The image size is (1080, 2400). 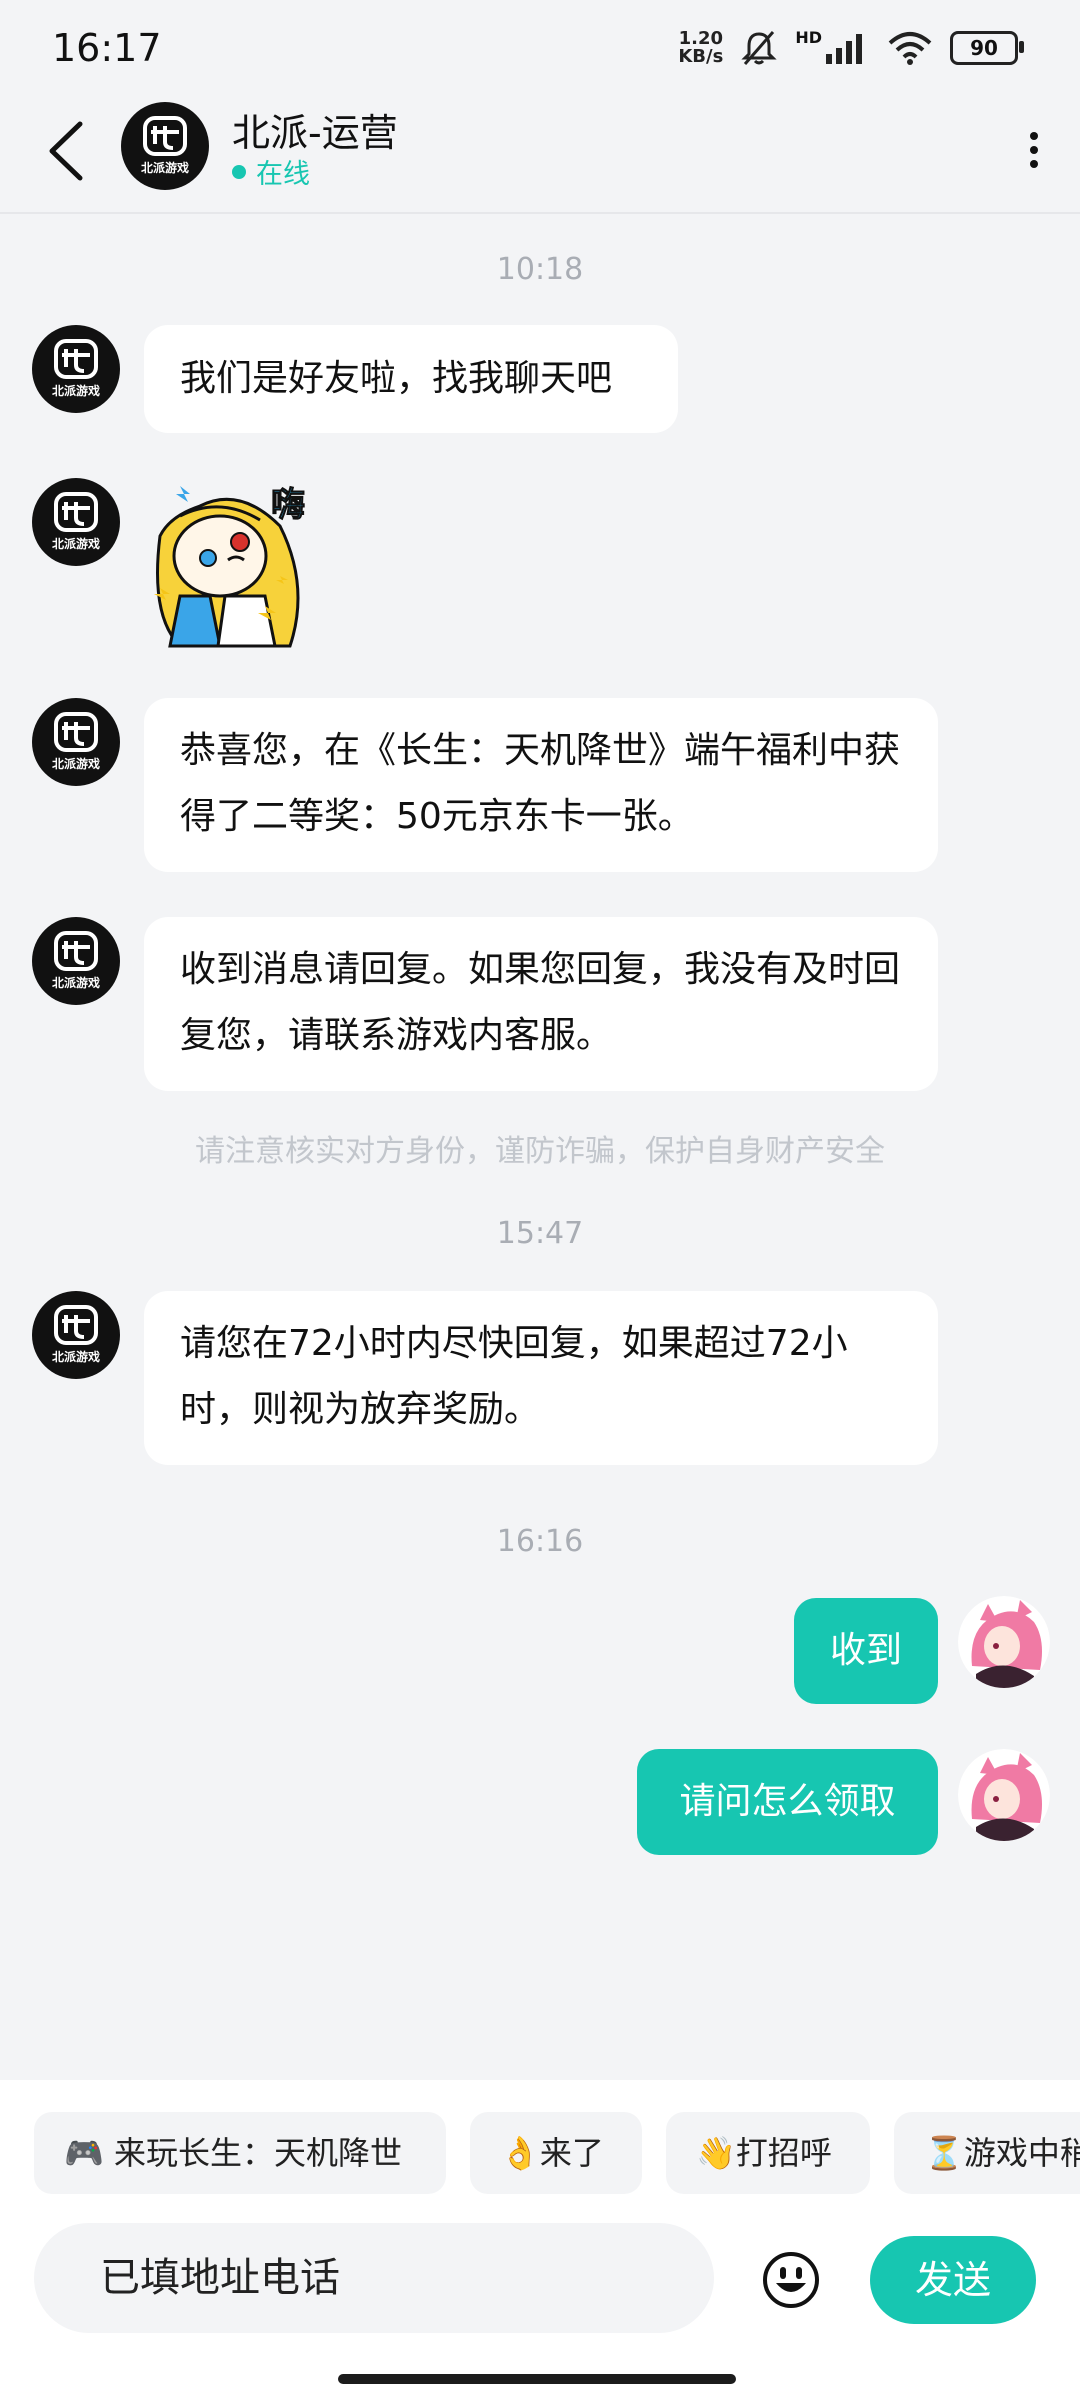 I want to click on incoming-message: 收到消息请回复。如果您回复，我没有及时回复您，请联系游戏内客服。, so click(x=541, y=1004).